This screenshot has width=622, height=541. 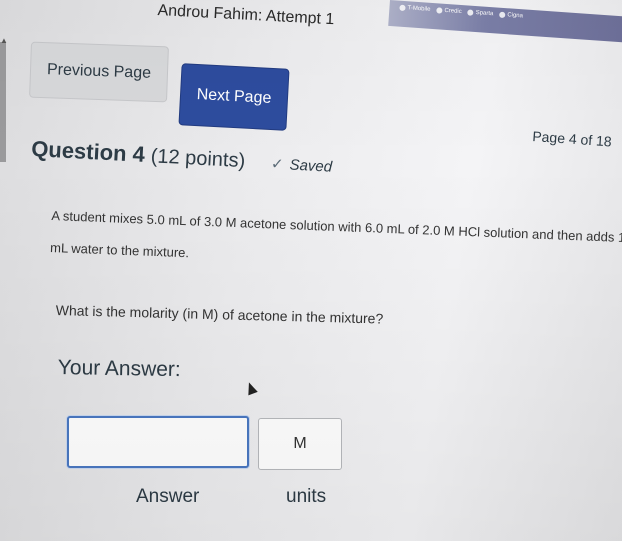 I want to click on question-points: (12 points), so click(x=198, y=159).